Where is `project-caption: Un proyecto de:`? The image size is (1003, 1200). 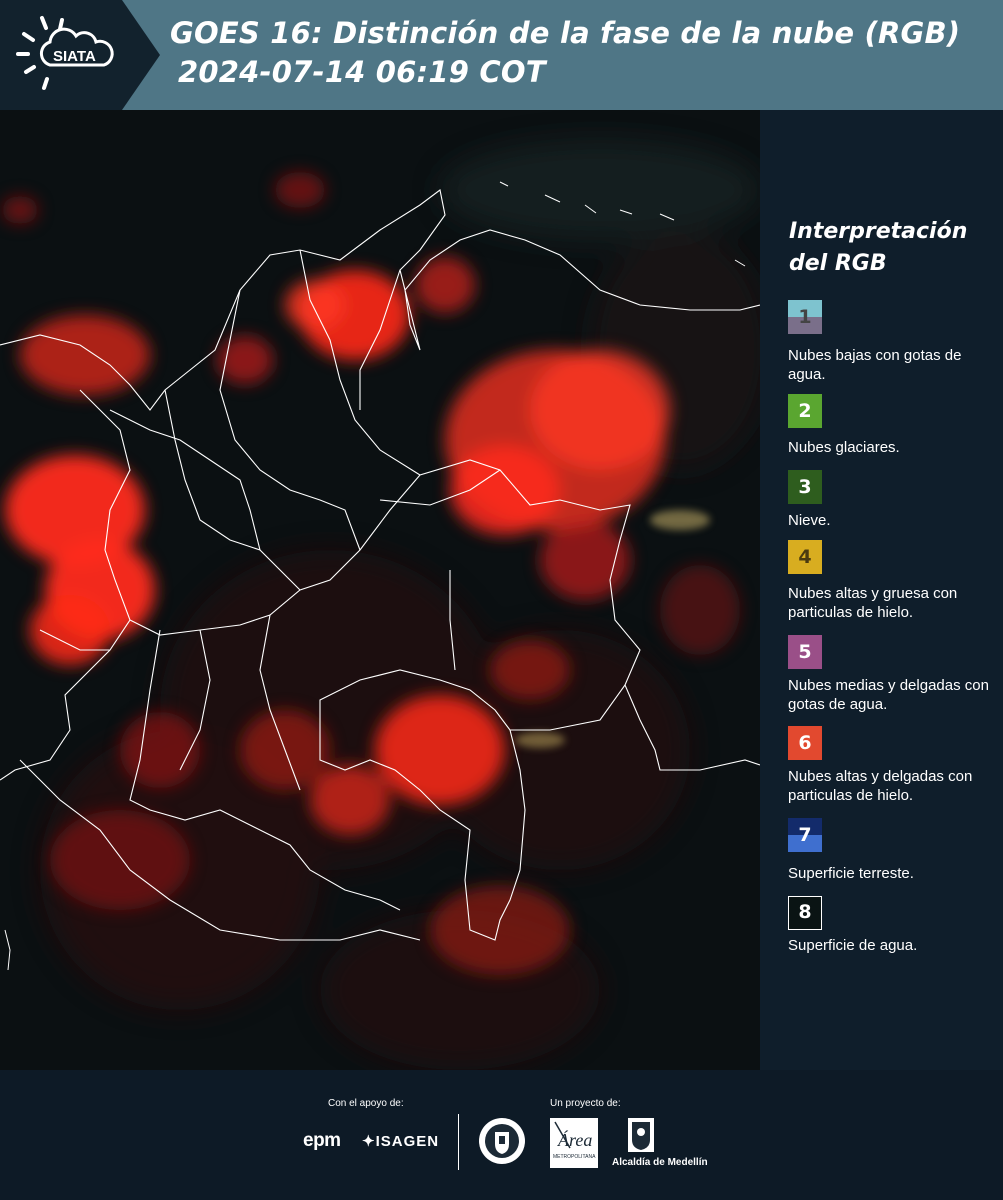 project-caption: Un proyecto de: is located at coordinates (585, 1103).